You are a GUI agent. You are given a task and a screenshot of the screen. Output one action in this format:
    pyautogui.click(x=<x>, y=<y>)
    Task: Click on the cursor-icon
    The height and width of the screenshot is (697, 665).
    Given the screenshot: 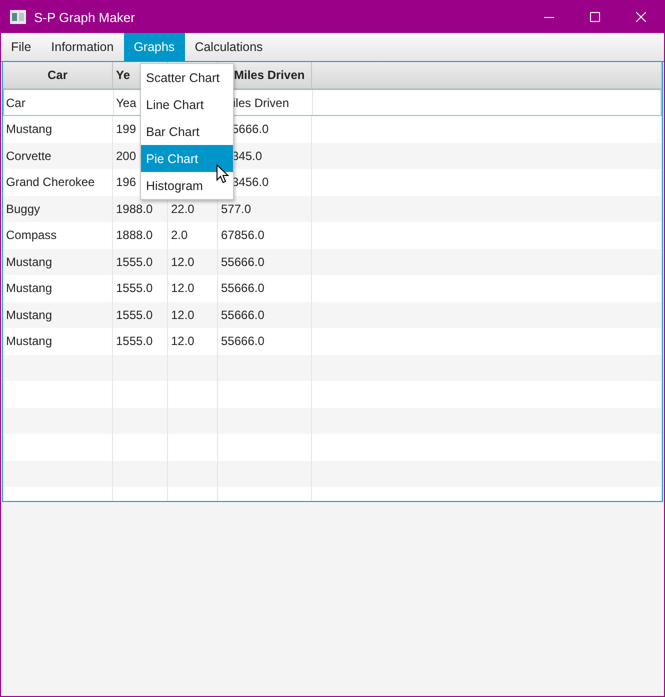 What is the action you would take?
    pyautogui.click(x=222, y=174)
    